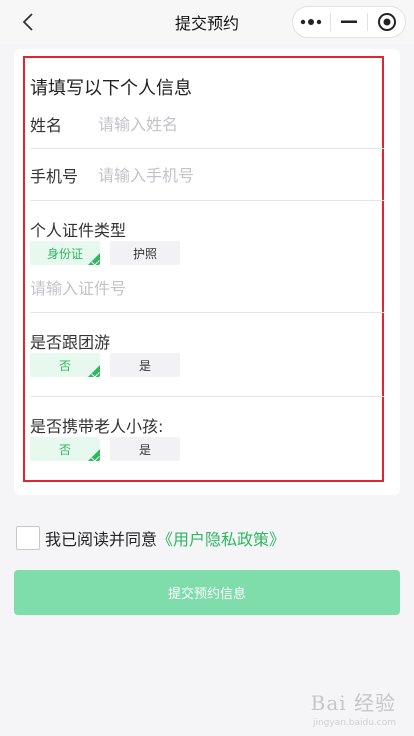  Describe the element at coordinates (354, 723) in the screenshot. I see `watermark-url: jingyan.baidu.com` at that location.